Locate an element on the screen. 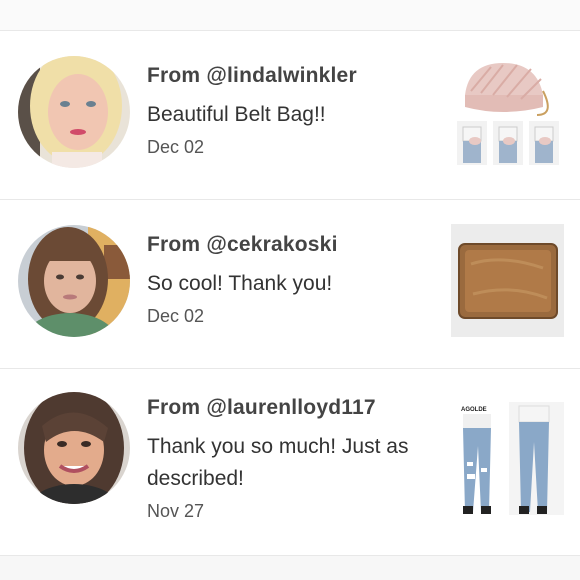 This screenshot has width=580, height=580. review-date: Nov 27 is located at coordinates (176, 511).